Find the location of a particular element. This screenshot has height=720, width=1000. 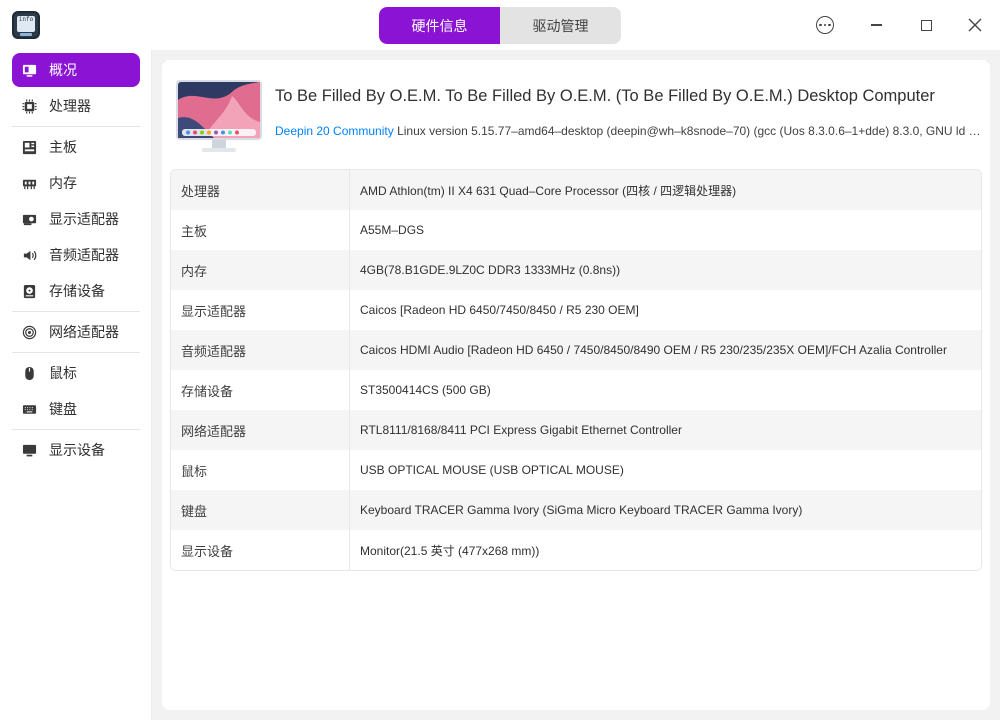

row-key: 显示适配器 is located at coordinates (260, 310).